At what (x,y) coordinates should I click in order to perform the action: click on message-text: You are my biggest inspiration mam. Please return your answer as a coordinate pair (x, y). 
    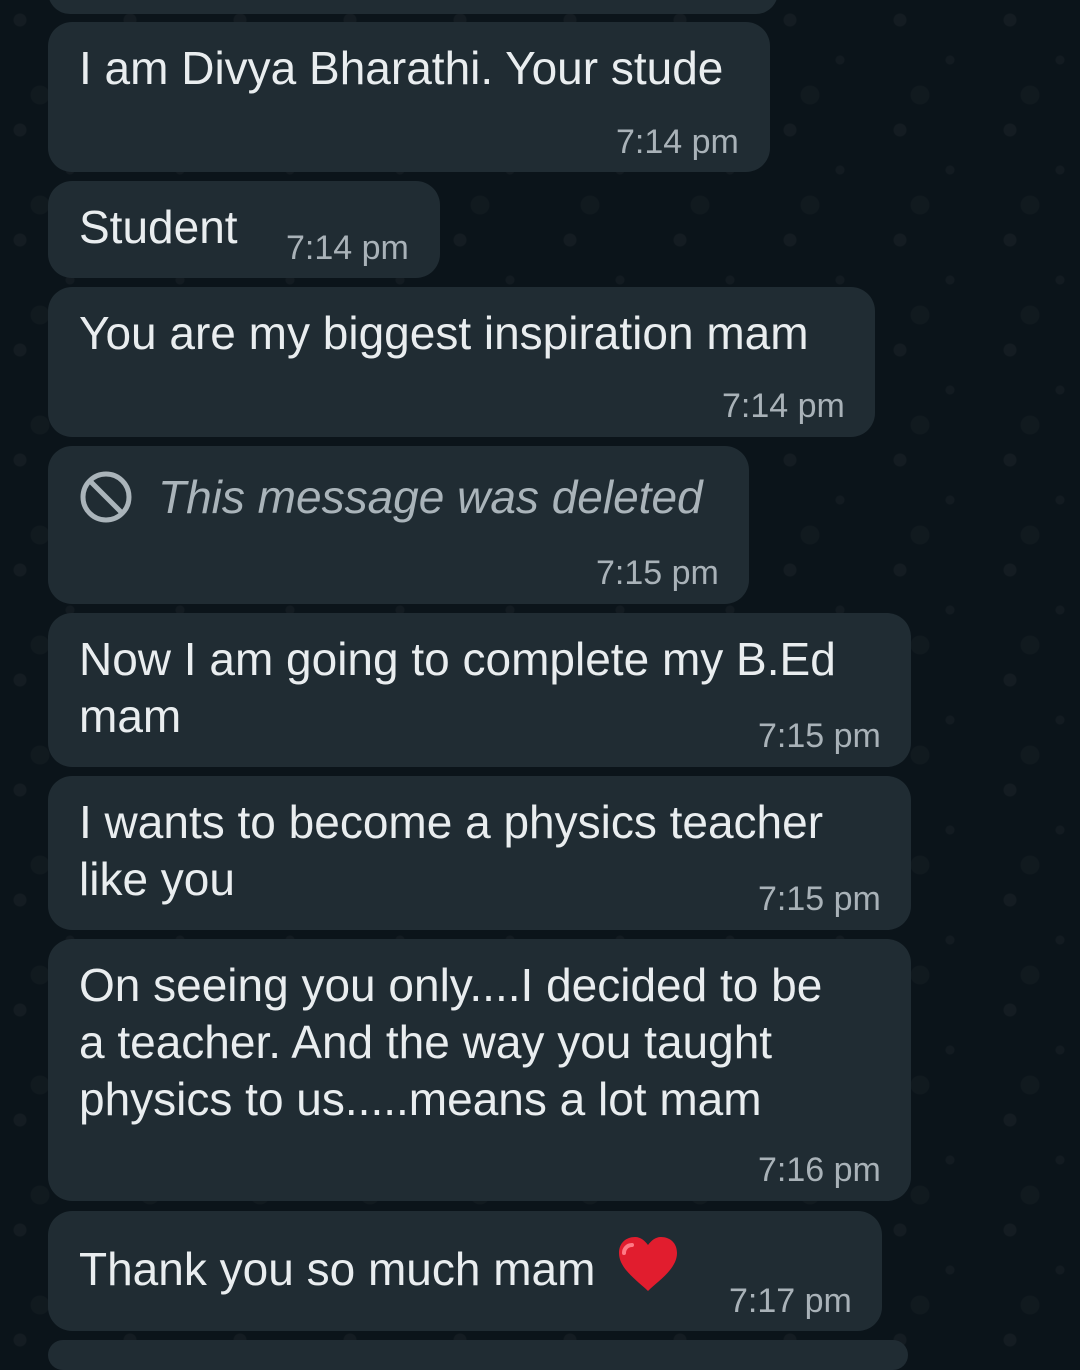
    Looking at the image, I should click on (444, 333).